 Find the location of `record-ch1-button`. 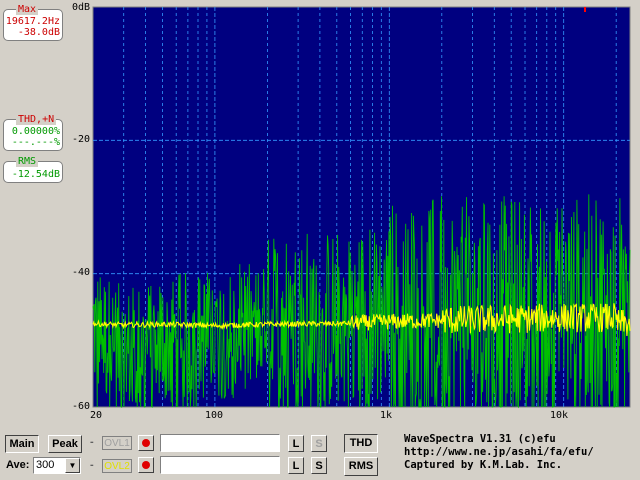

record-ch1-button is located at coordinates (146, 443).